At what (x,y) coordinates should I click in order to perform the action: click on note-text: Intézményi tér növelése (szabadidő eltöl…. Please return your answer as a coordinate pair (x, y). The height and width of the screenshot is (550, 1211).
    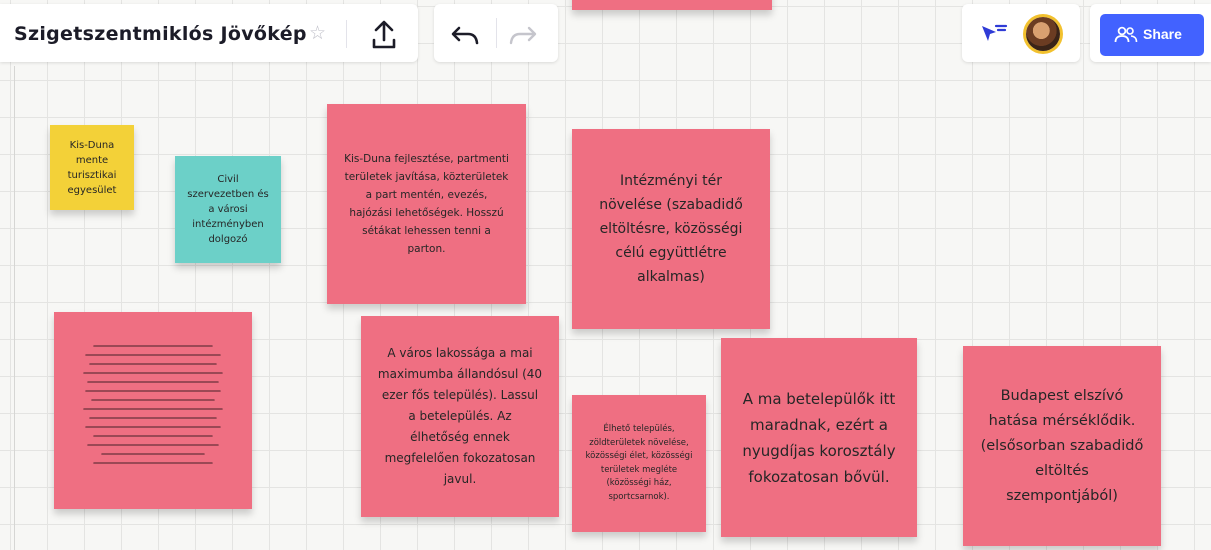
    Looking at the image, I should click on (671, 229).